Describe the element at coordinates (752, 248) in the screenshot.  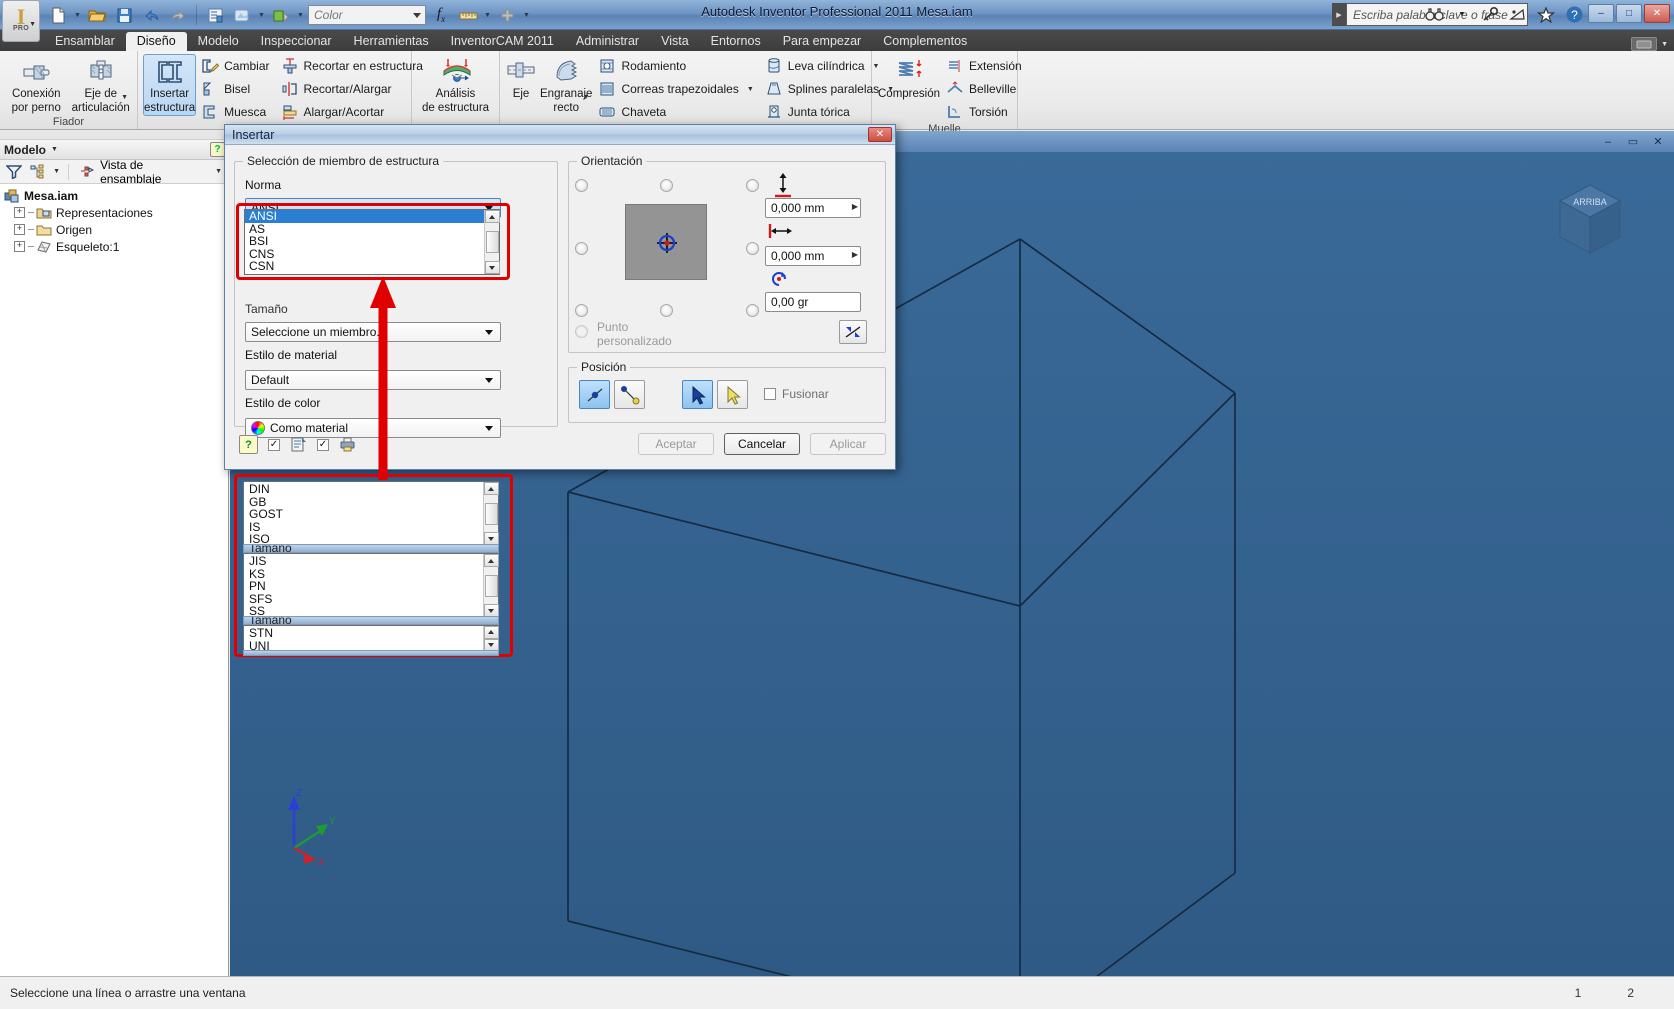
I see `orientation-radio-mid-right` at that location.